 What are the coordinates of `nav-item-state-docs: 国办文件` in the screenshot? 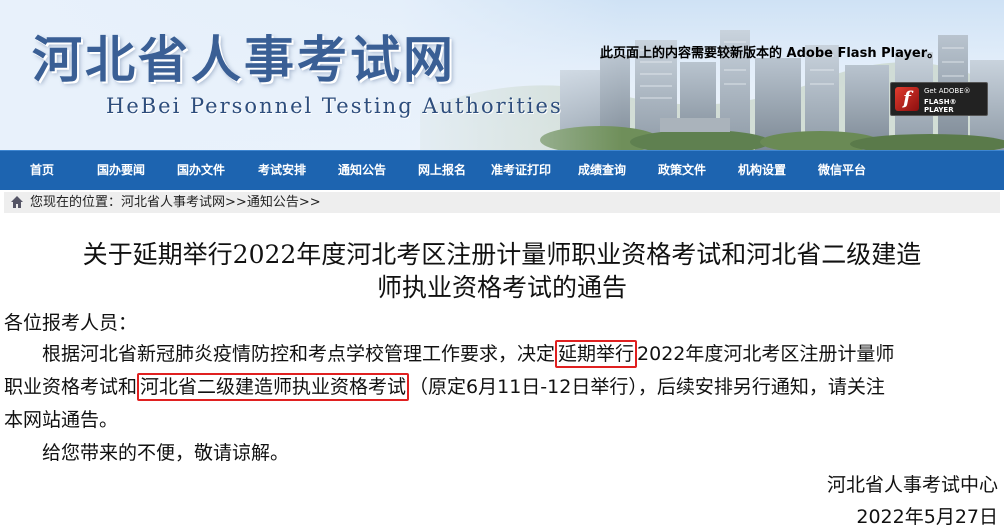 It's located at (201, 170).